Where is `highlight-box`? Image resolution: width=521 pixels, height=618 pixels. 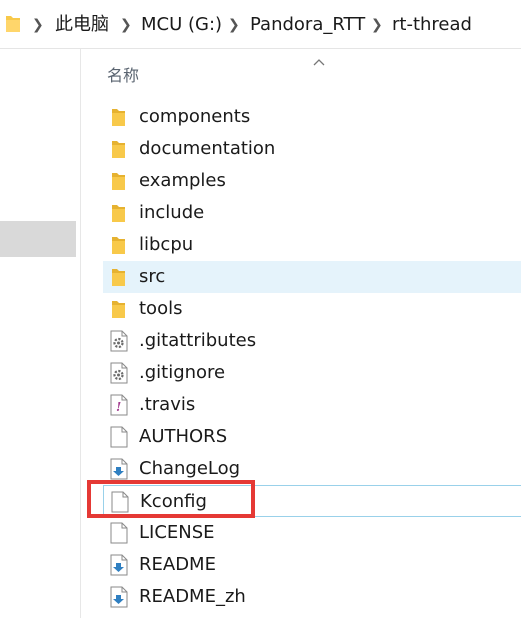
highlight-box is located at coordinates (171, 499).